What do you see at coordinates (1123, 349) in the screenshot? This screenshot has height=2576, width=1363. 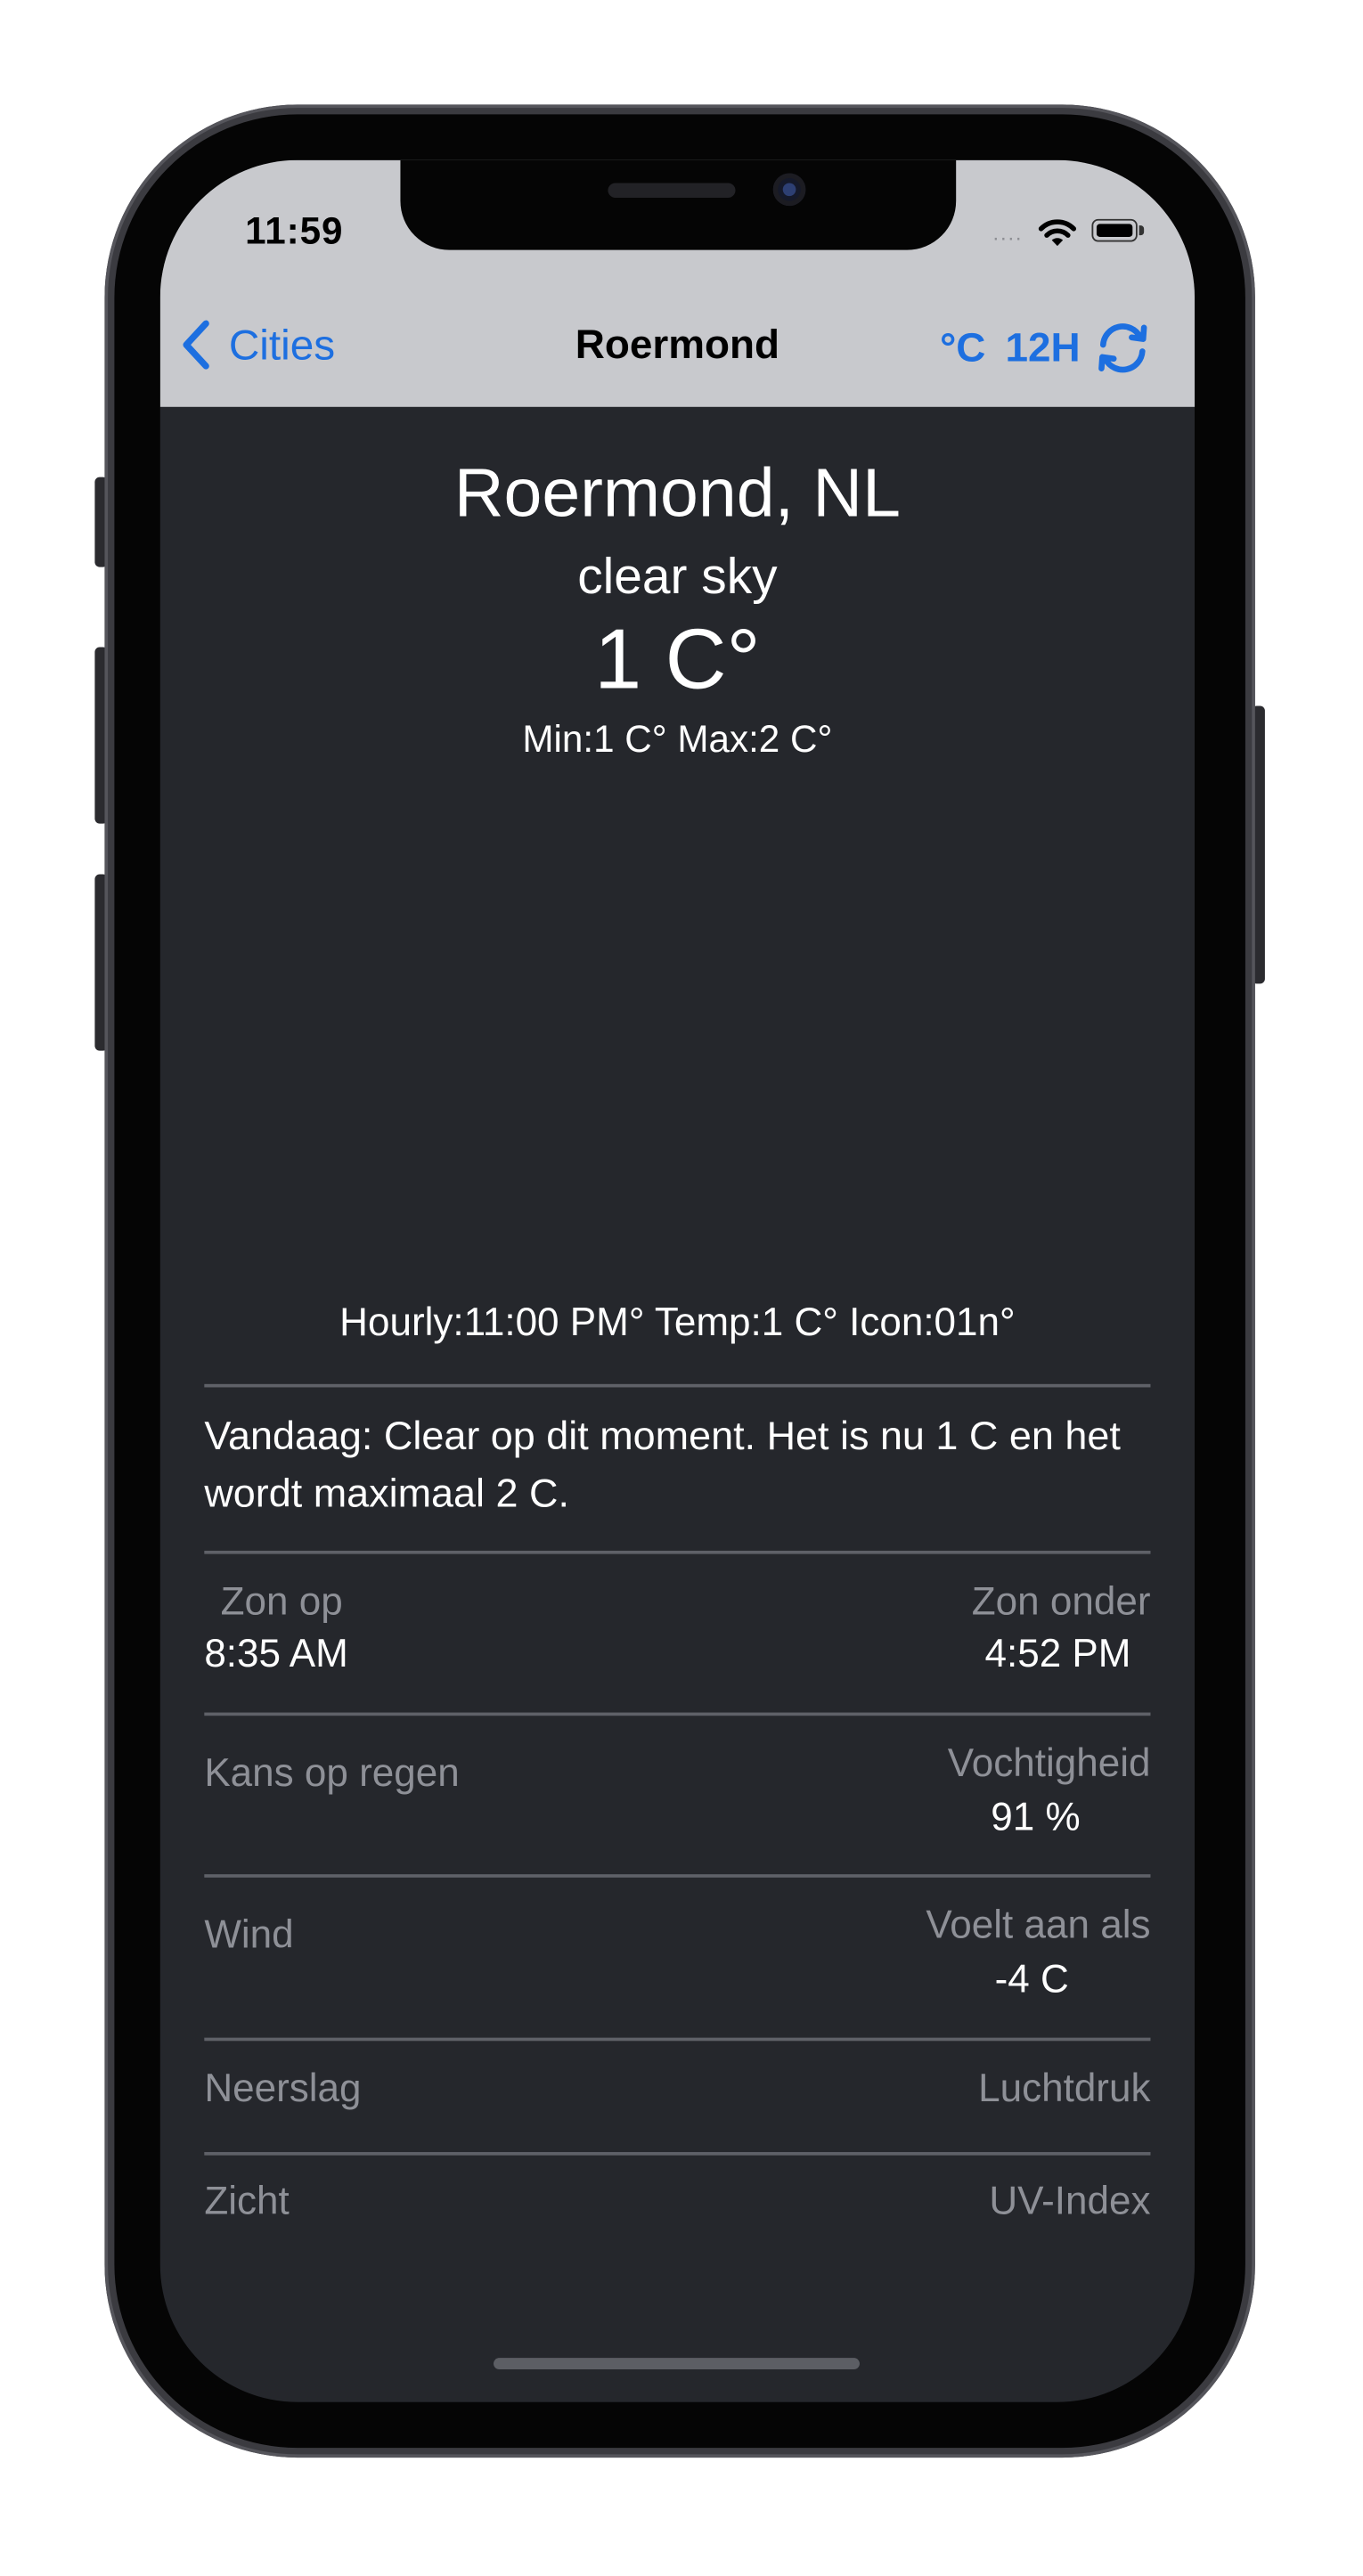 I see `refresh-icon` at bounding box center [1123, 349].